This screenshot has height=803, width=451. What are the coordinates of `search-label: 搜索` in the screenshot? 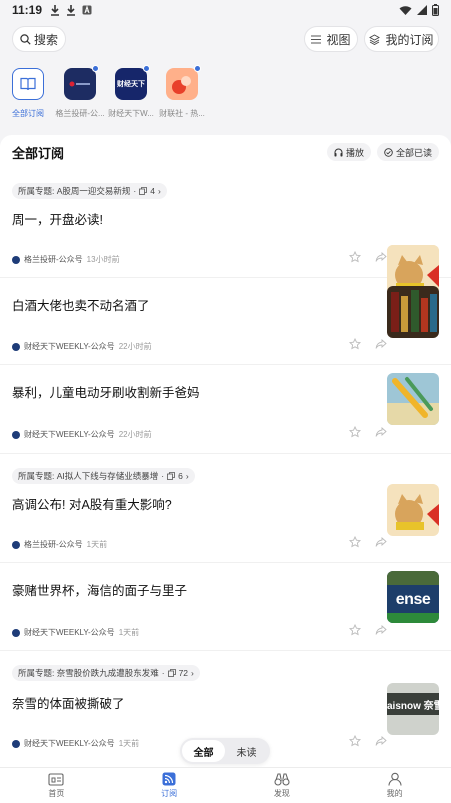 It's located at (45, 39).